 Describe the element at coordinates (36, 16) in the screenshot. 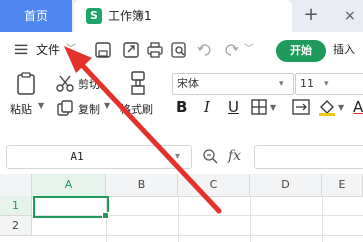

I see `home-tab: 首页` at that location.